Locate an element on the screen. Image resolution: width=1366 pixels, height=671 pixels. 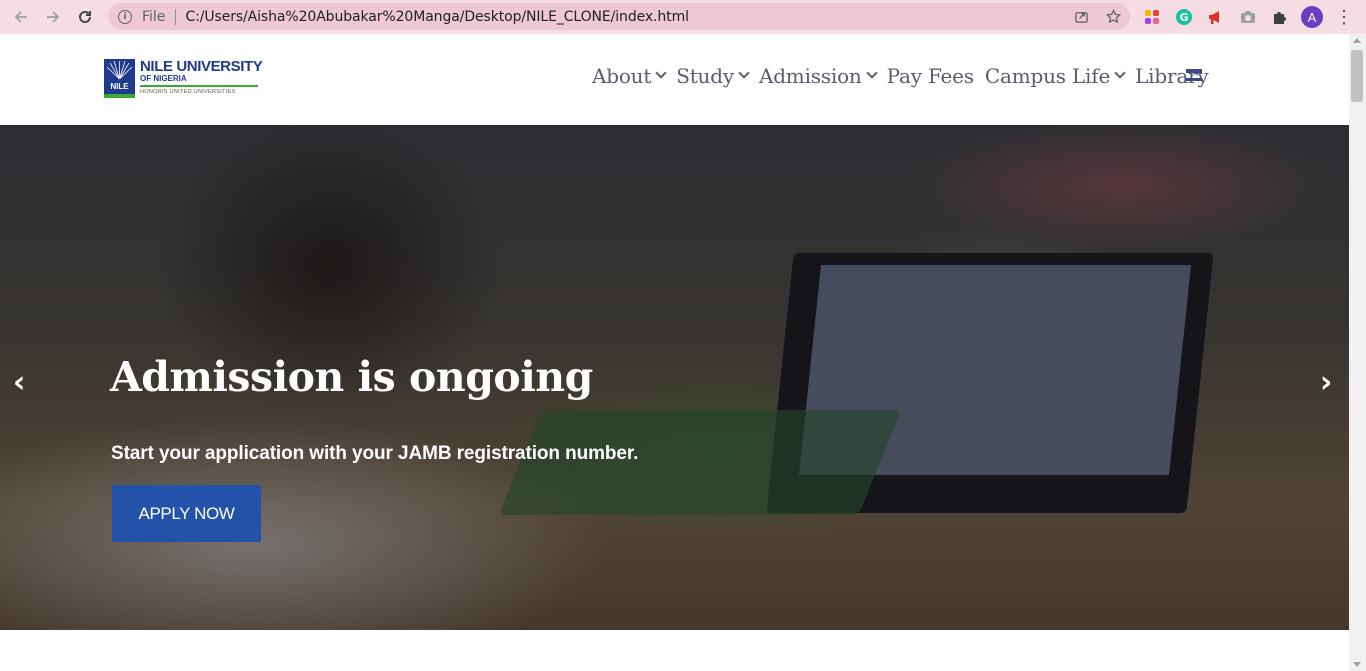
logo-divider is located at coordinates (199, 86).